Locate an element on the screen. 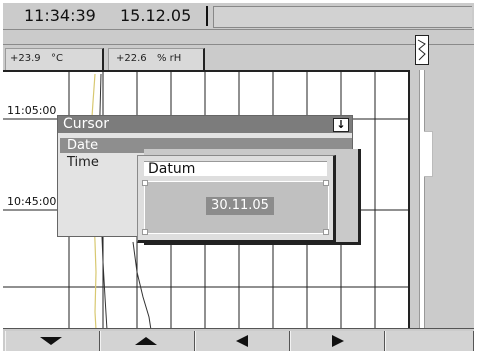 Image resolution: width=477 pixels, height=354 pixels. status-field is located at coordinates (342, 17).